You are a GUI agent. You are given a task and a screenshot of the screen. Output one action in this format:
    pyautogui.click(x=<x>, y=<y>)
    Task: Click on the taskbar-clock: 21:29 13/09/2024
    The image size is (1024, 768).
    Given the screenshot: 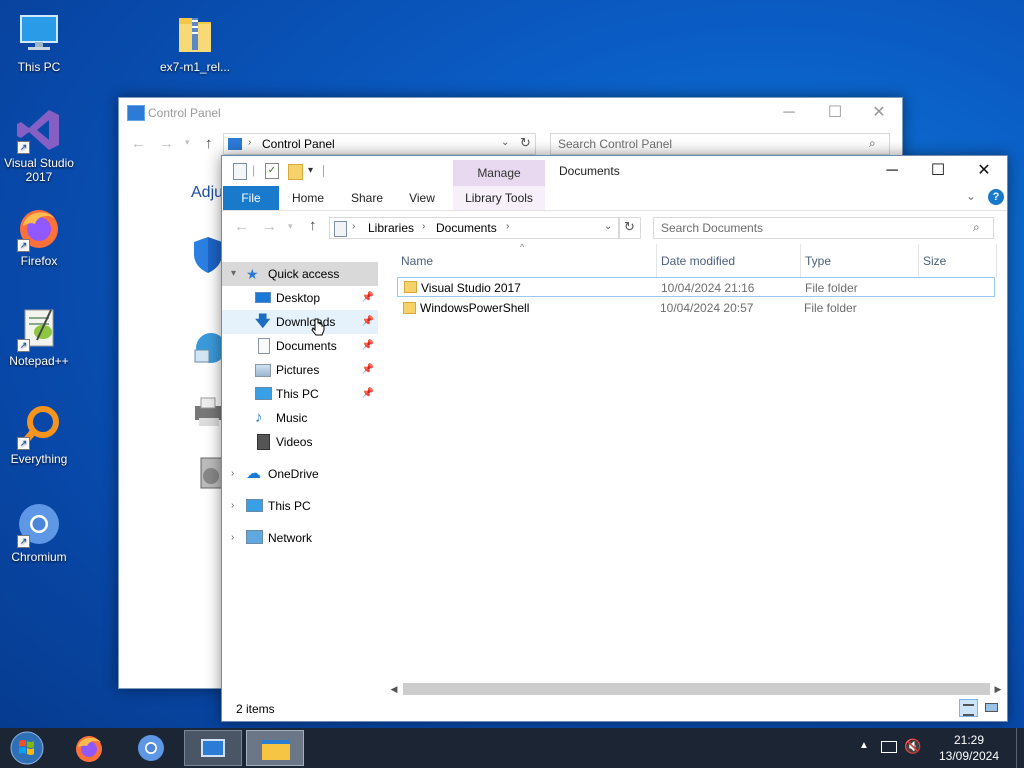 What is the action you would take?
    pyautogui.click(x=969, y=748)
    